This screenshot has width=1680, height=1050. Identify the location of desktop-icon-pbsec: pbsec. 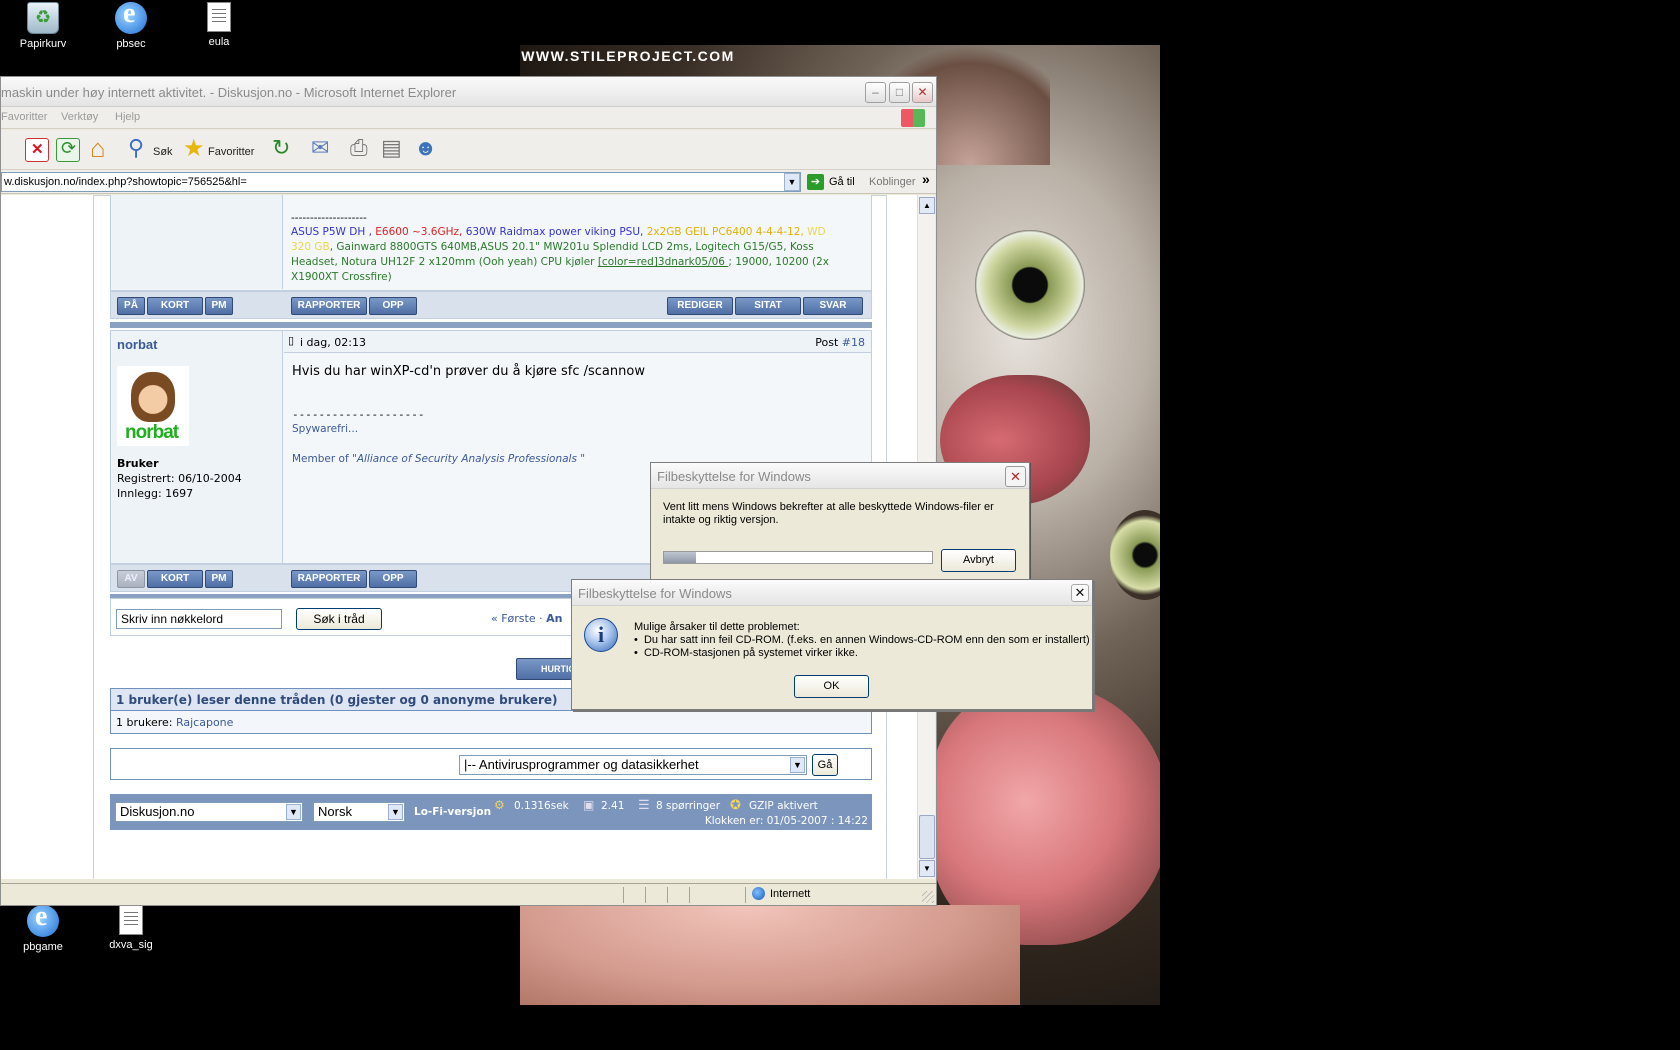
(131, 25).